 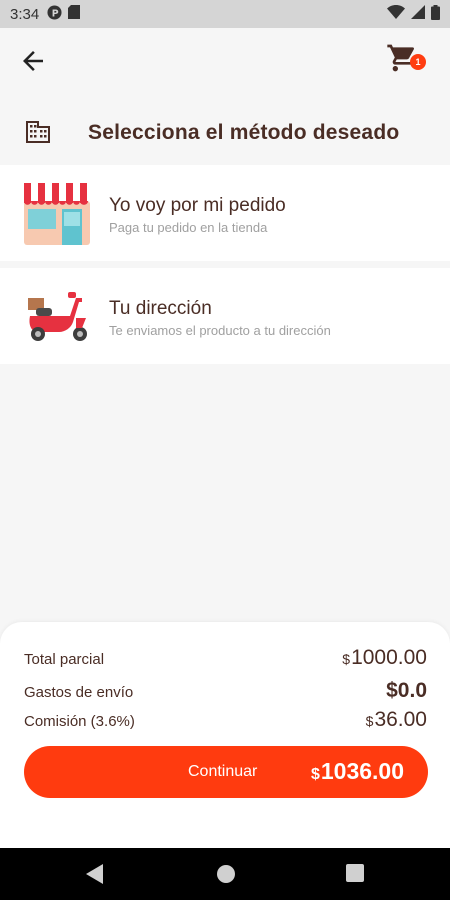 I want to click on system-nav-bar, so click(x=225, y=874).